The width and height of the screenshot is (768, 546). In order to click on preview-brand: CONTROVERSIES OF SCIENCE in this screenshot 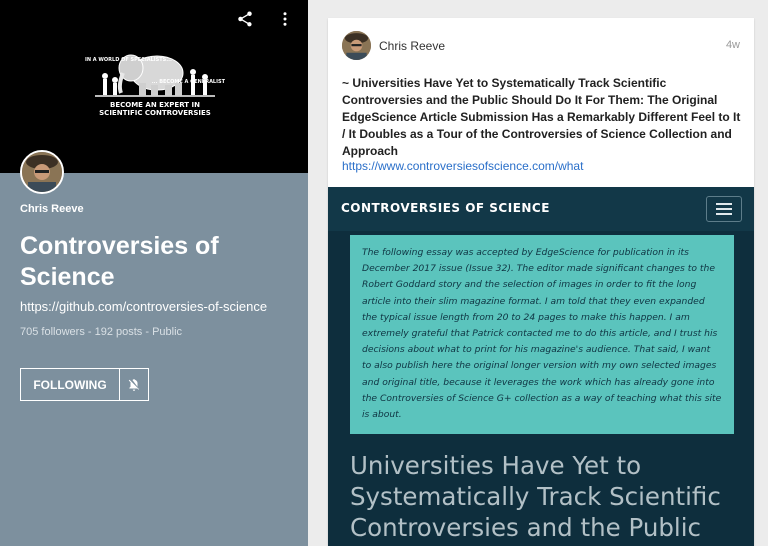, I will do `click(445, 208)`.